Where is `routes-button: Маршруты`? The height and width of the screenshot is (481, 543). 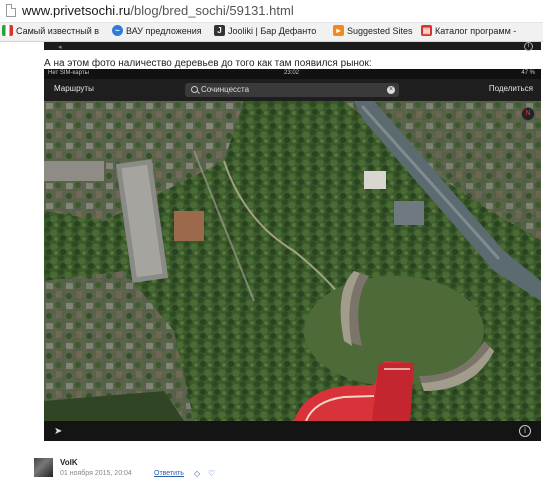 routes-button: Маршруты is located at coordinates (74, 88).